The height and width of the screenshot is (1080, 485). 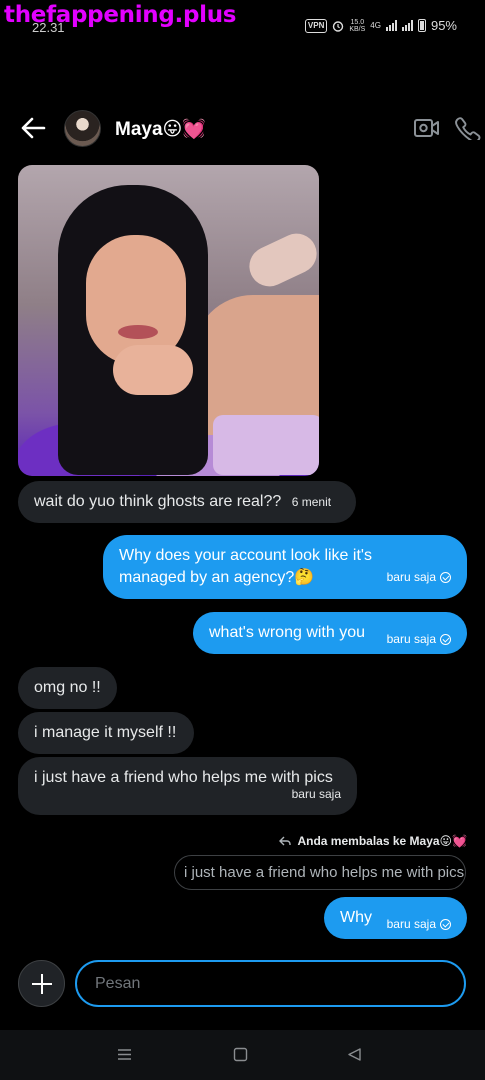 What do you see at coordinates (421, 25) in the screenshot?
I see `battery-icon` at bounding box center [421, 25].